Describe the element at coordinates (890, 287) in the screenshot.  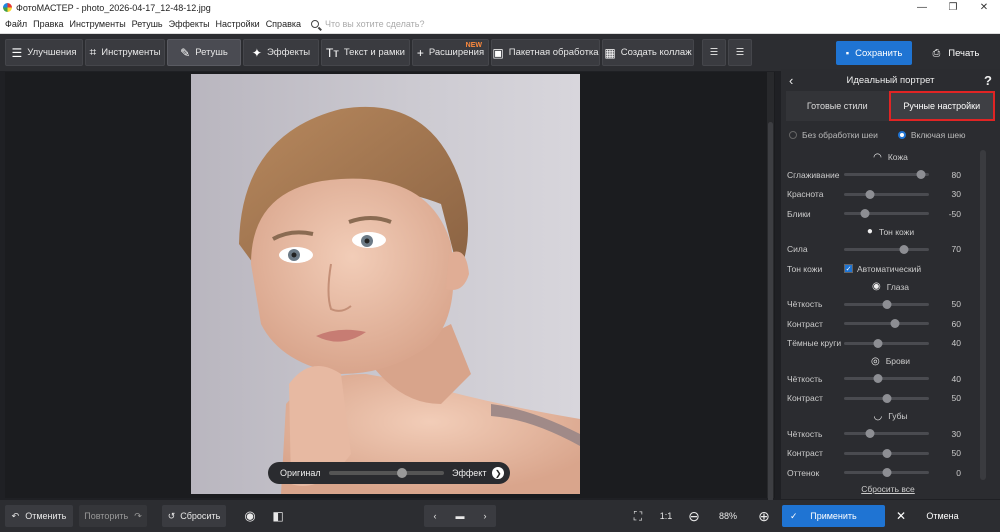
I see `section-eyes: ◉ Глаза` at that location.